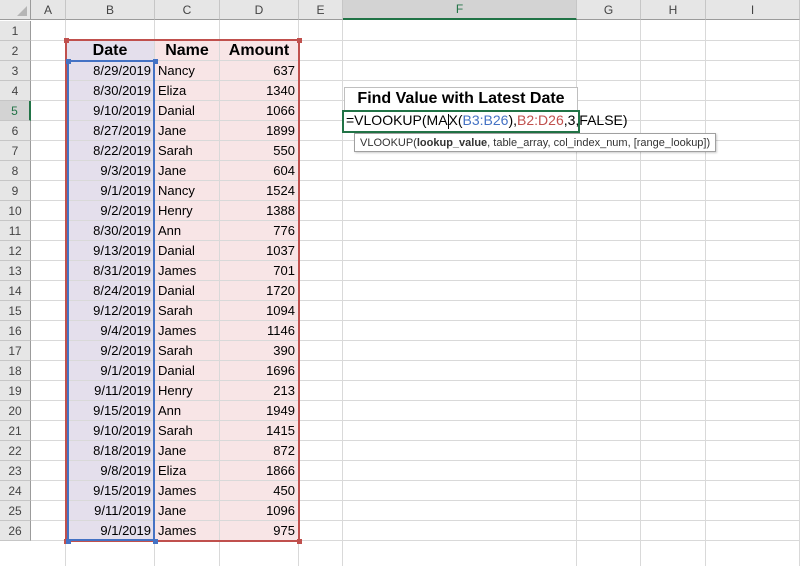  Describe the element at coordinates (110, 330) in the screenshot. I see `date-cell: 9/4/2019` at that location.